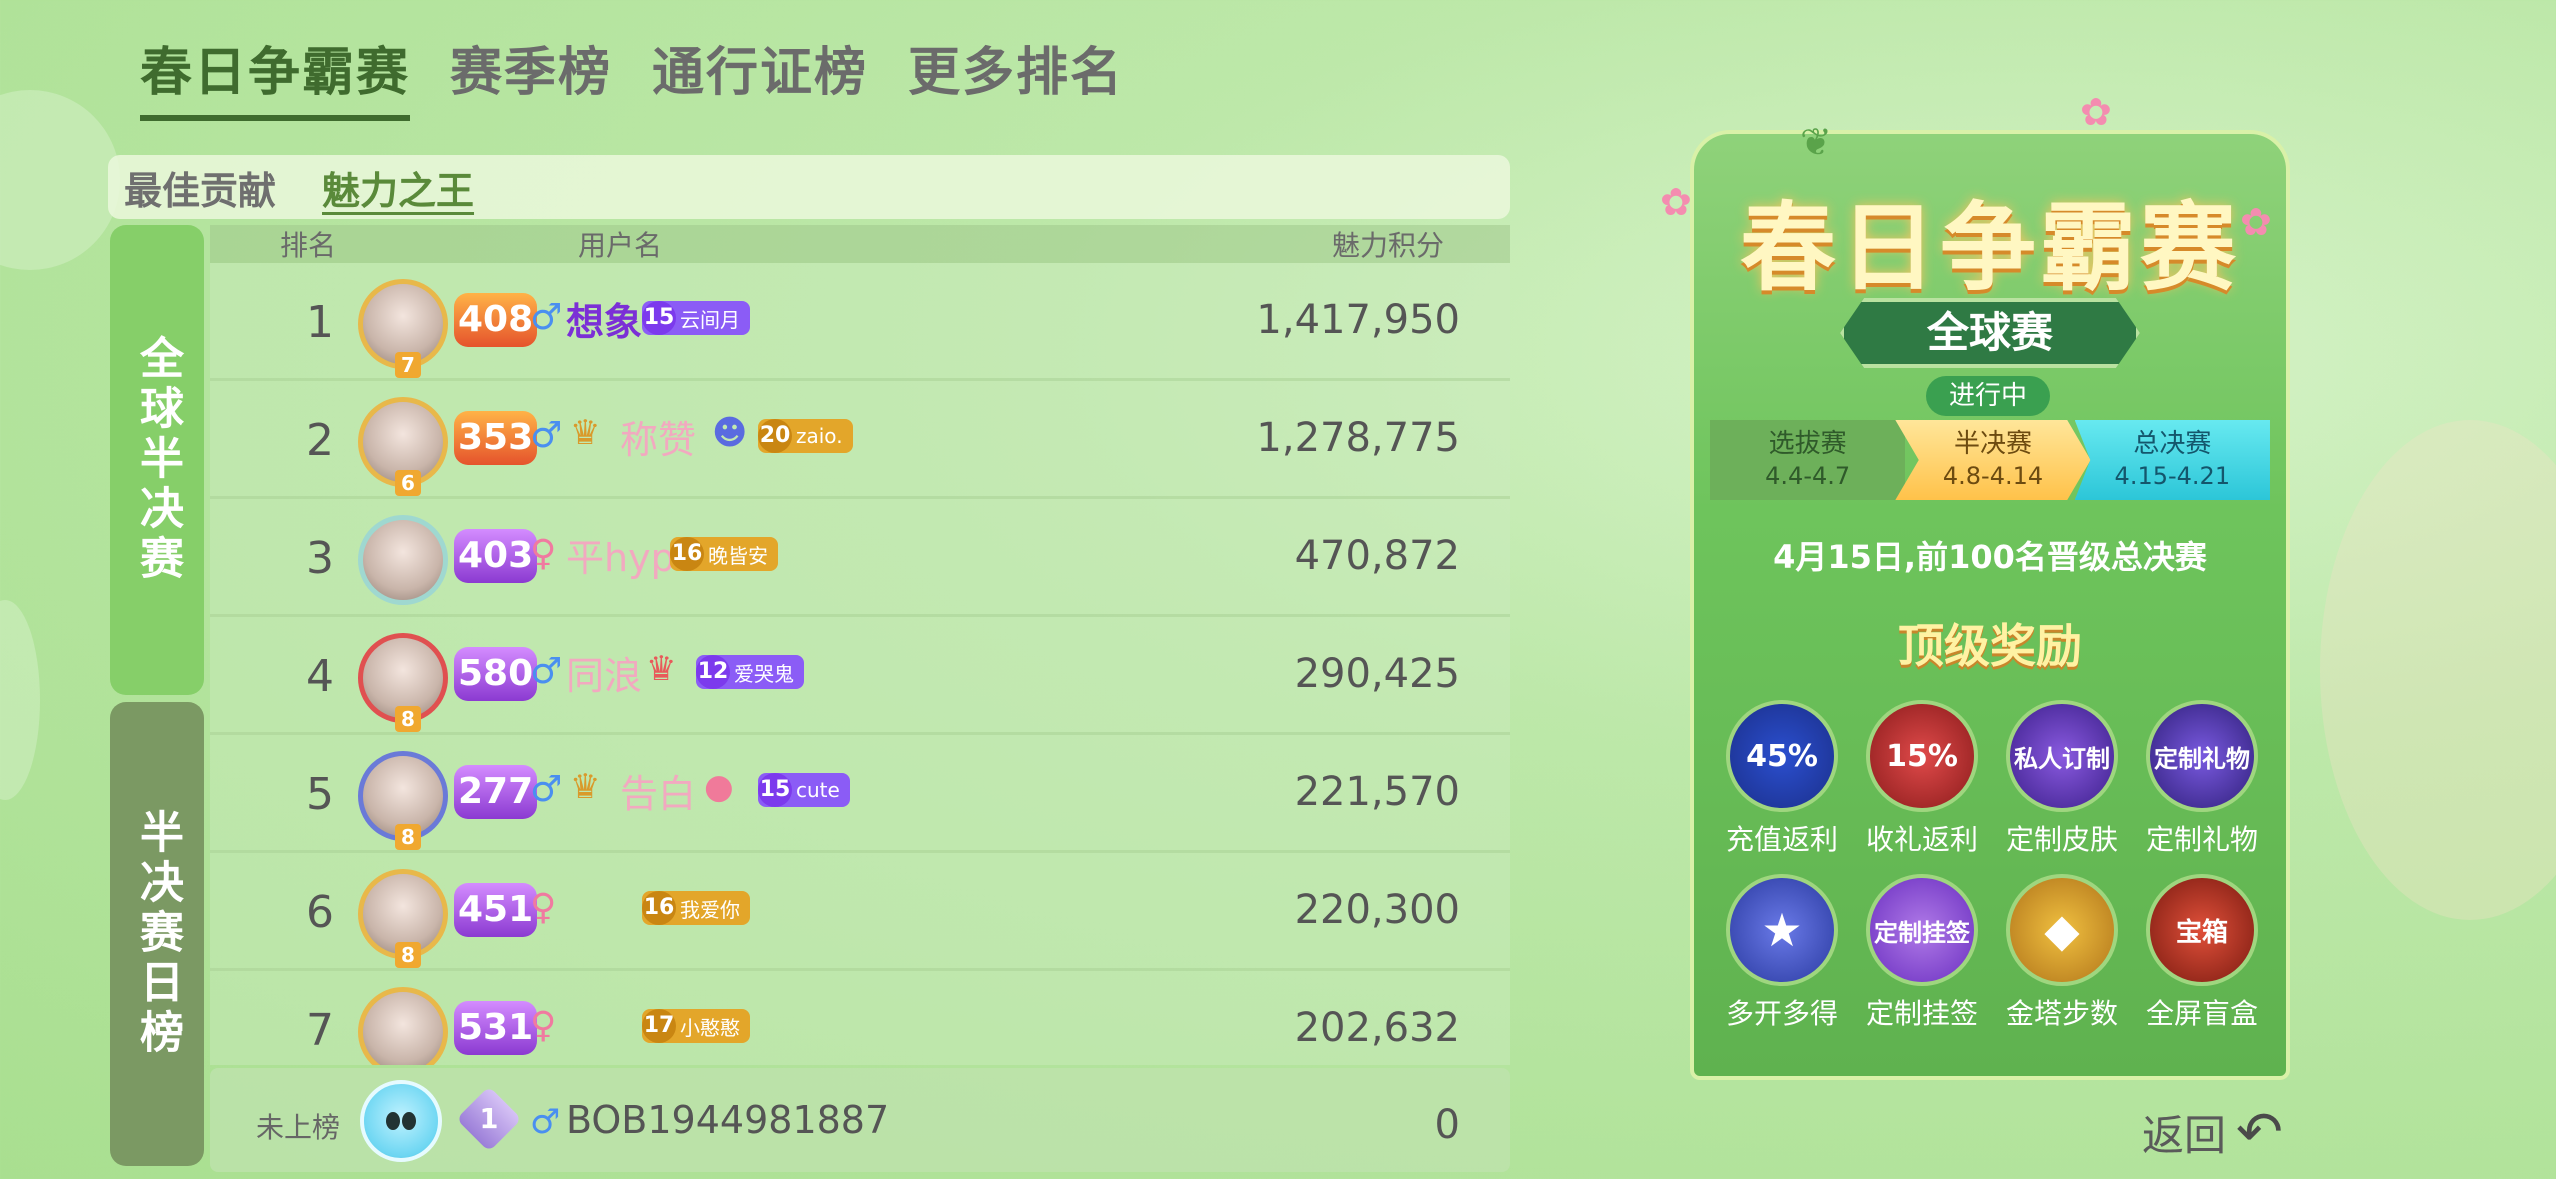 The height and width of the screenshot is (1179, 2556). I want to click on subtab-charm-king: 魅力之王, so click(398, 187).